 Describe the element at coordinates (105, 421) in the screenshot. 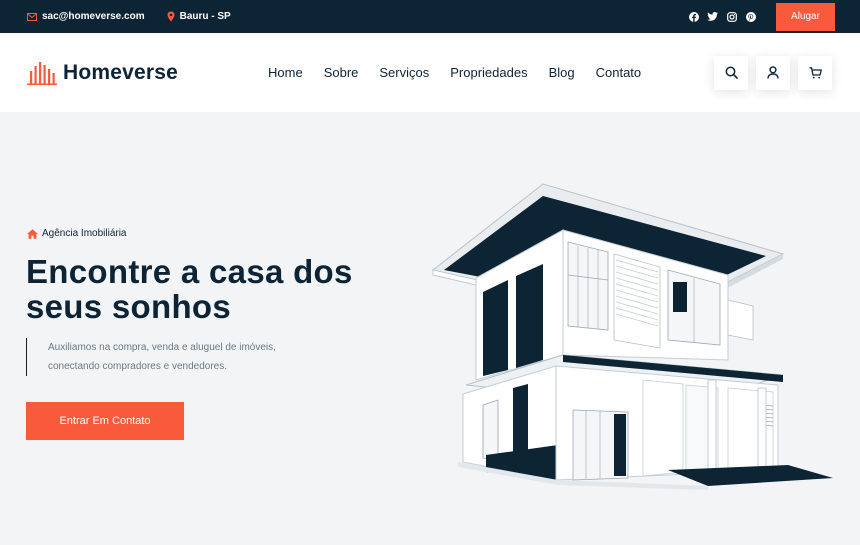

I see `contact-button: Entrar Em Contato` at that location.